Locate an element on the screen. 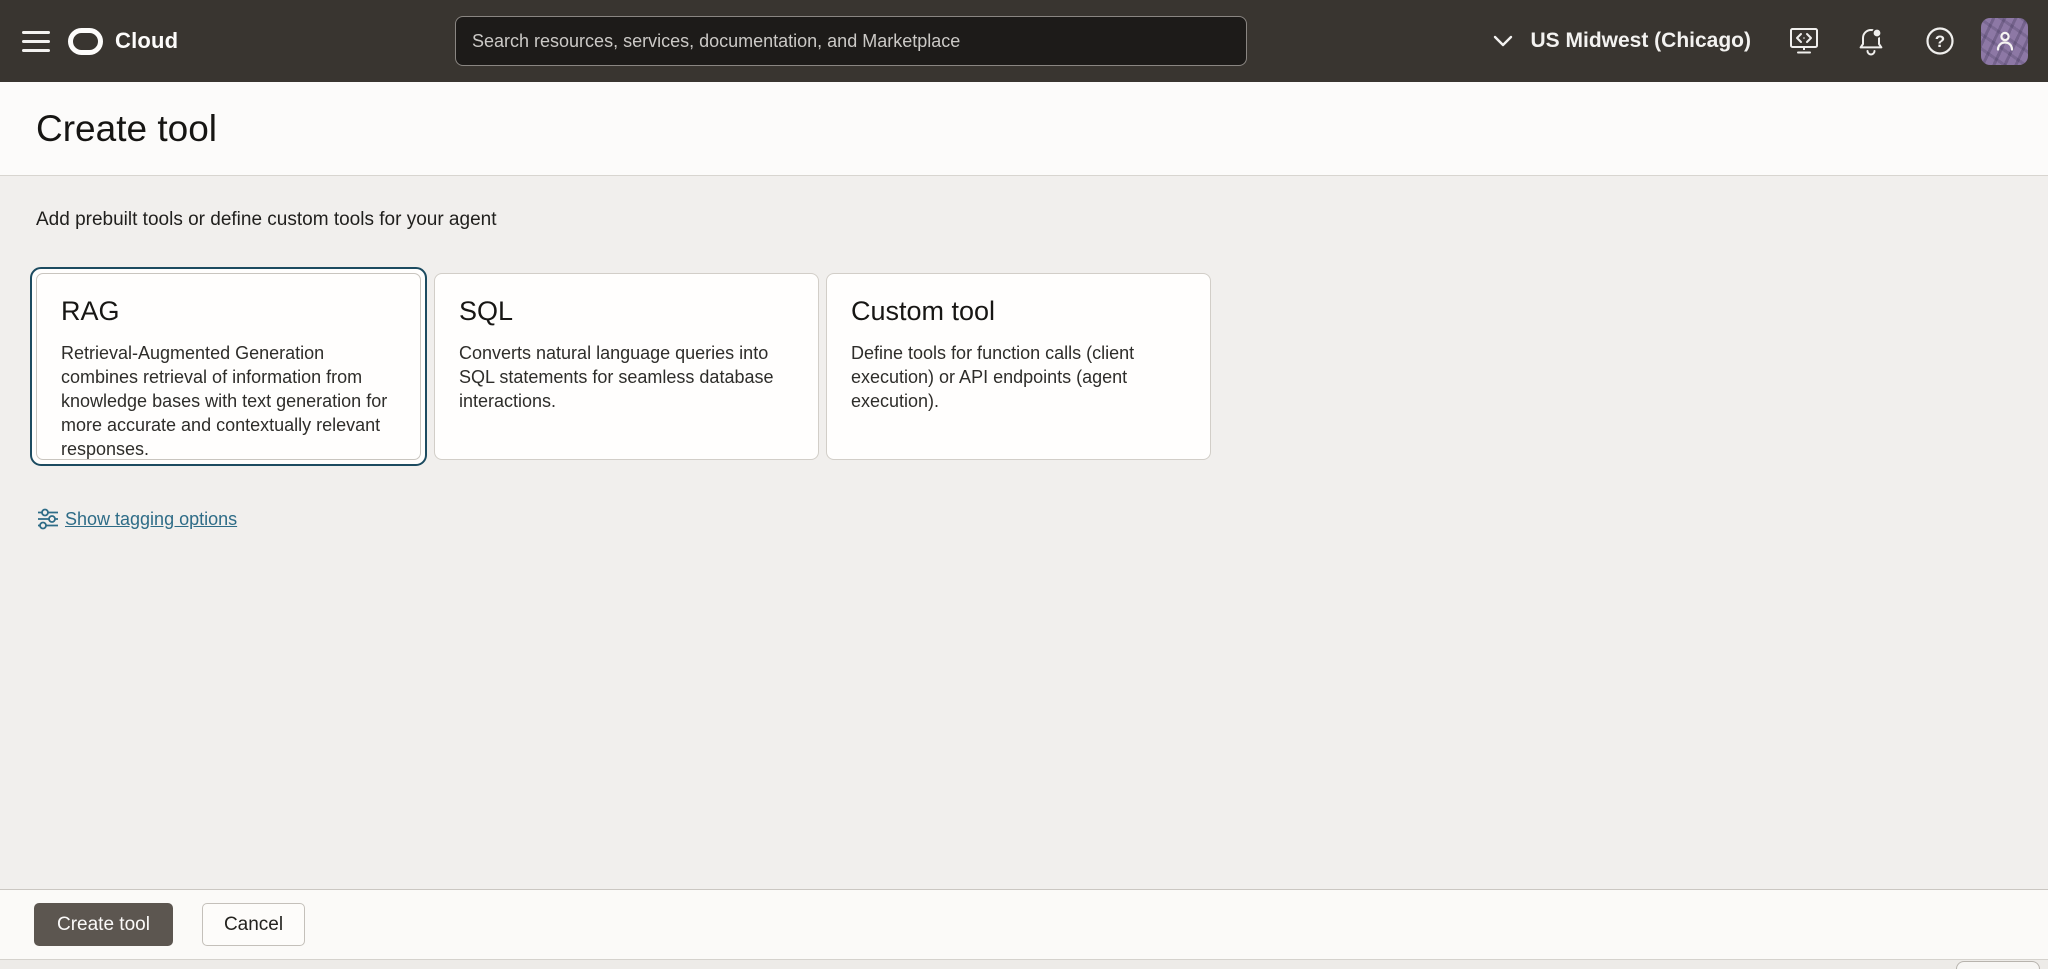 This screenshot has height=969, width=2048. page-title: Create tool is located at coordinates (126, 128).